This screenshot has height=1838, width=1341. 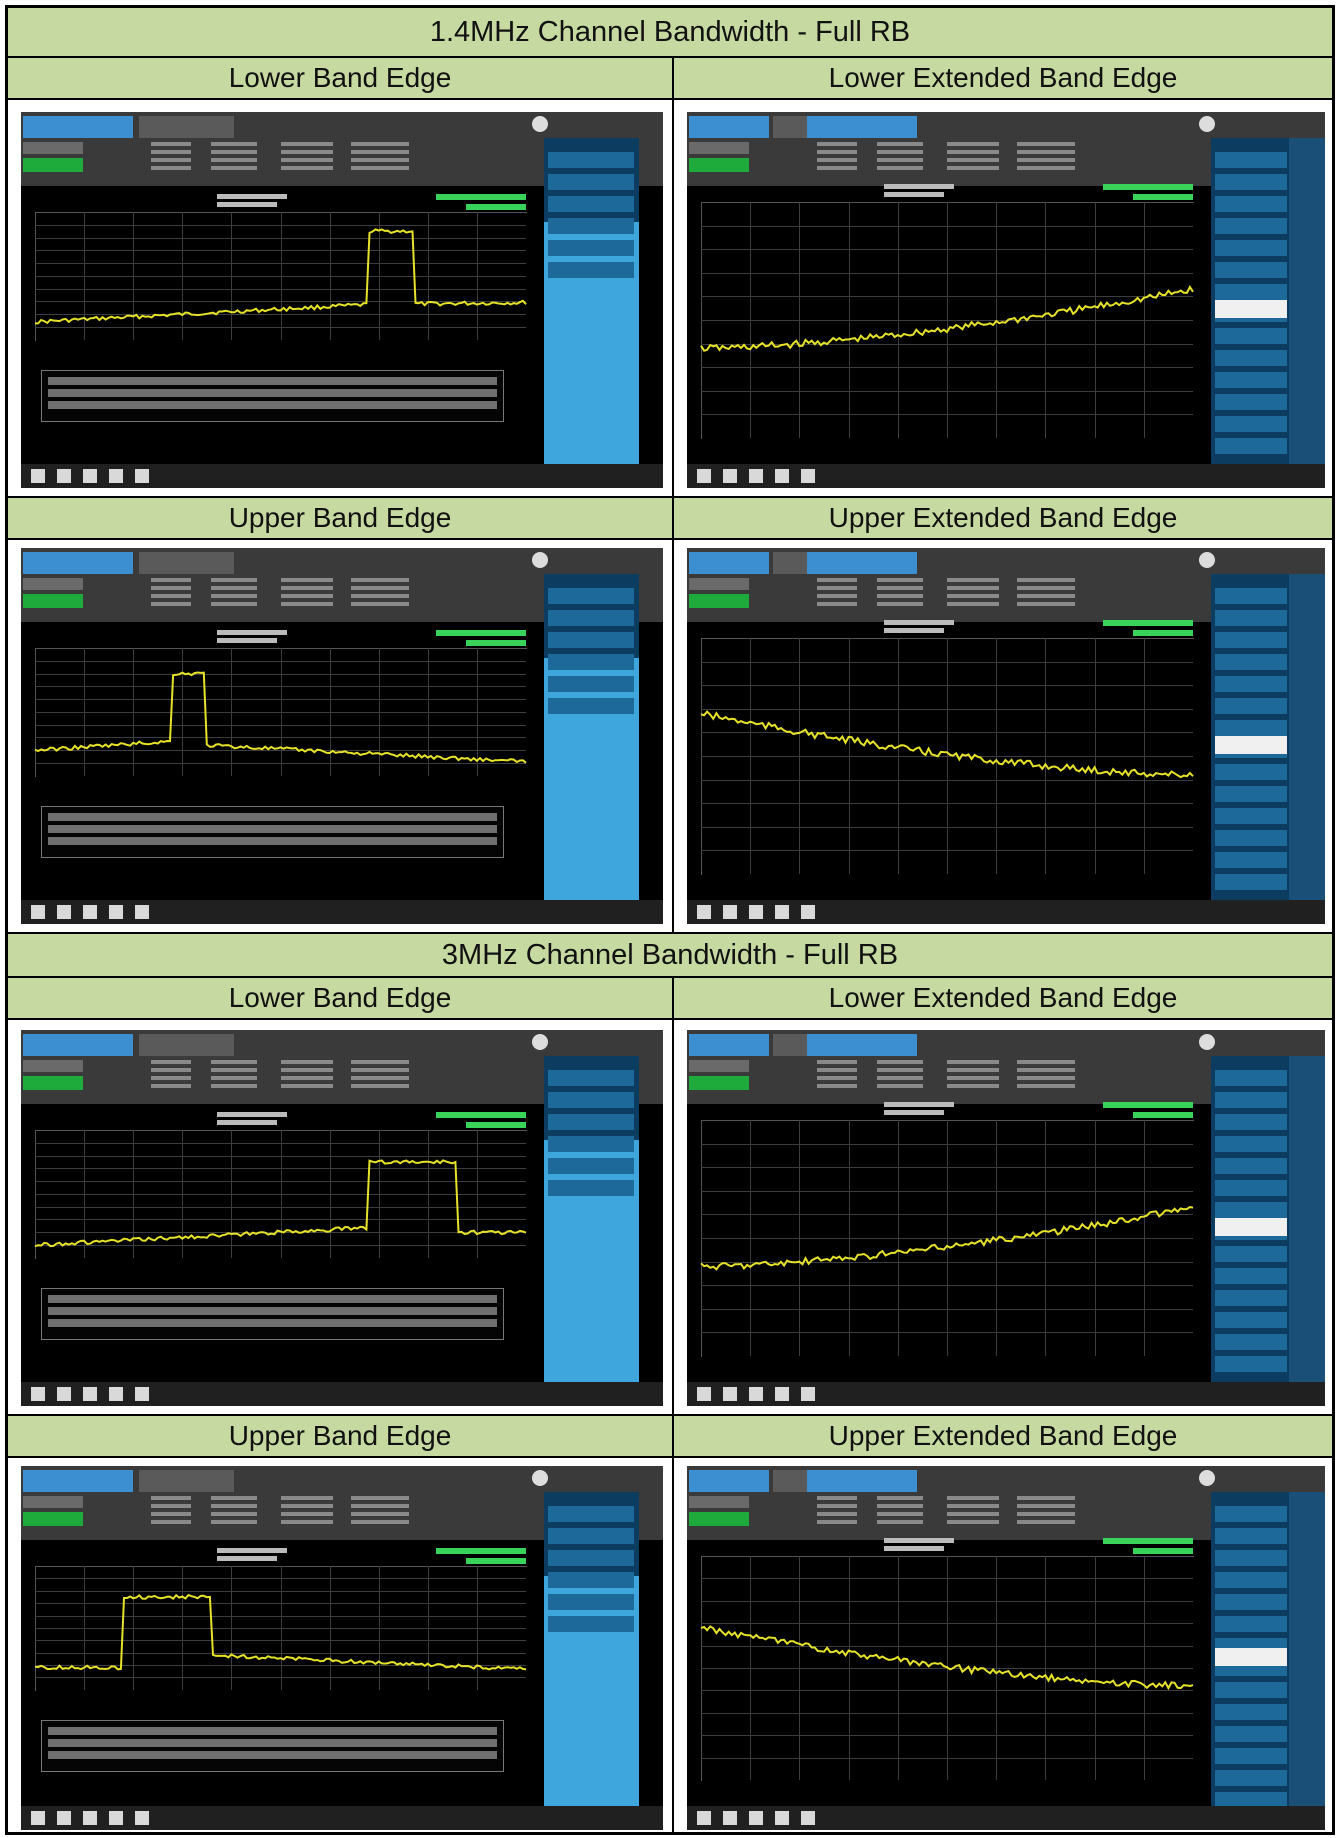 I want to click on section-header: 3MHz Channel Bandwidth - Full RB, so click(x=670, y=955).